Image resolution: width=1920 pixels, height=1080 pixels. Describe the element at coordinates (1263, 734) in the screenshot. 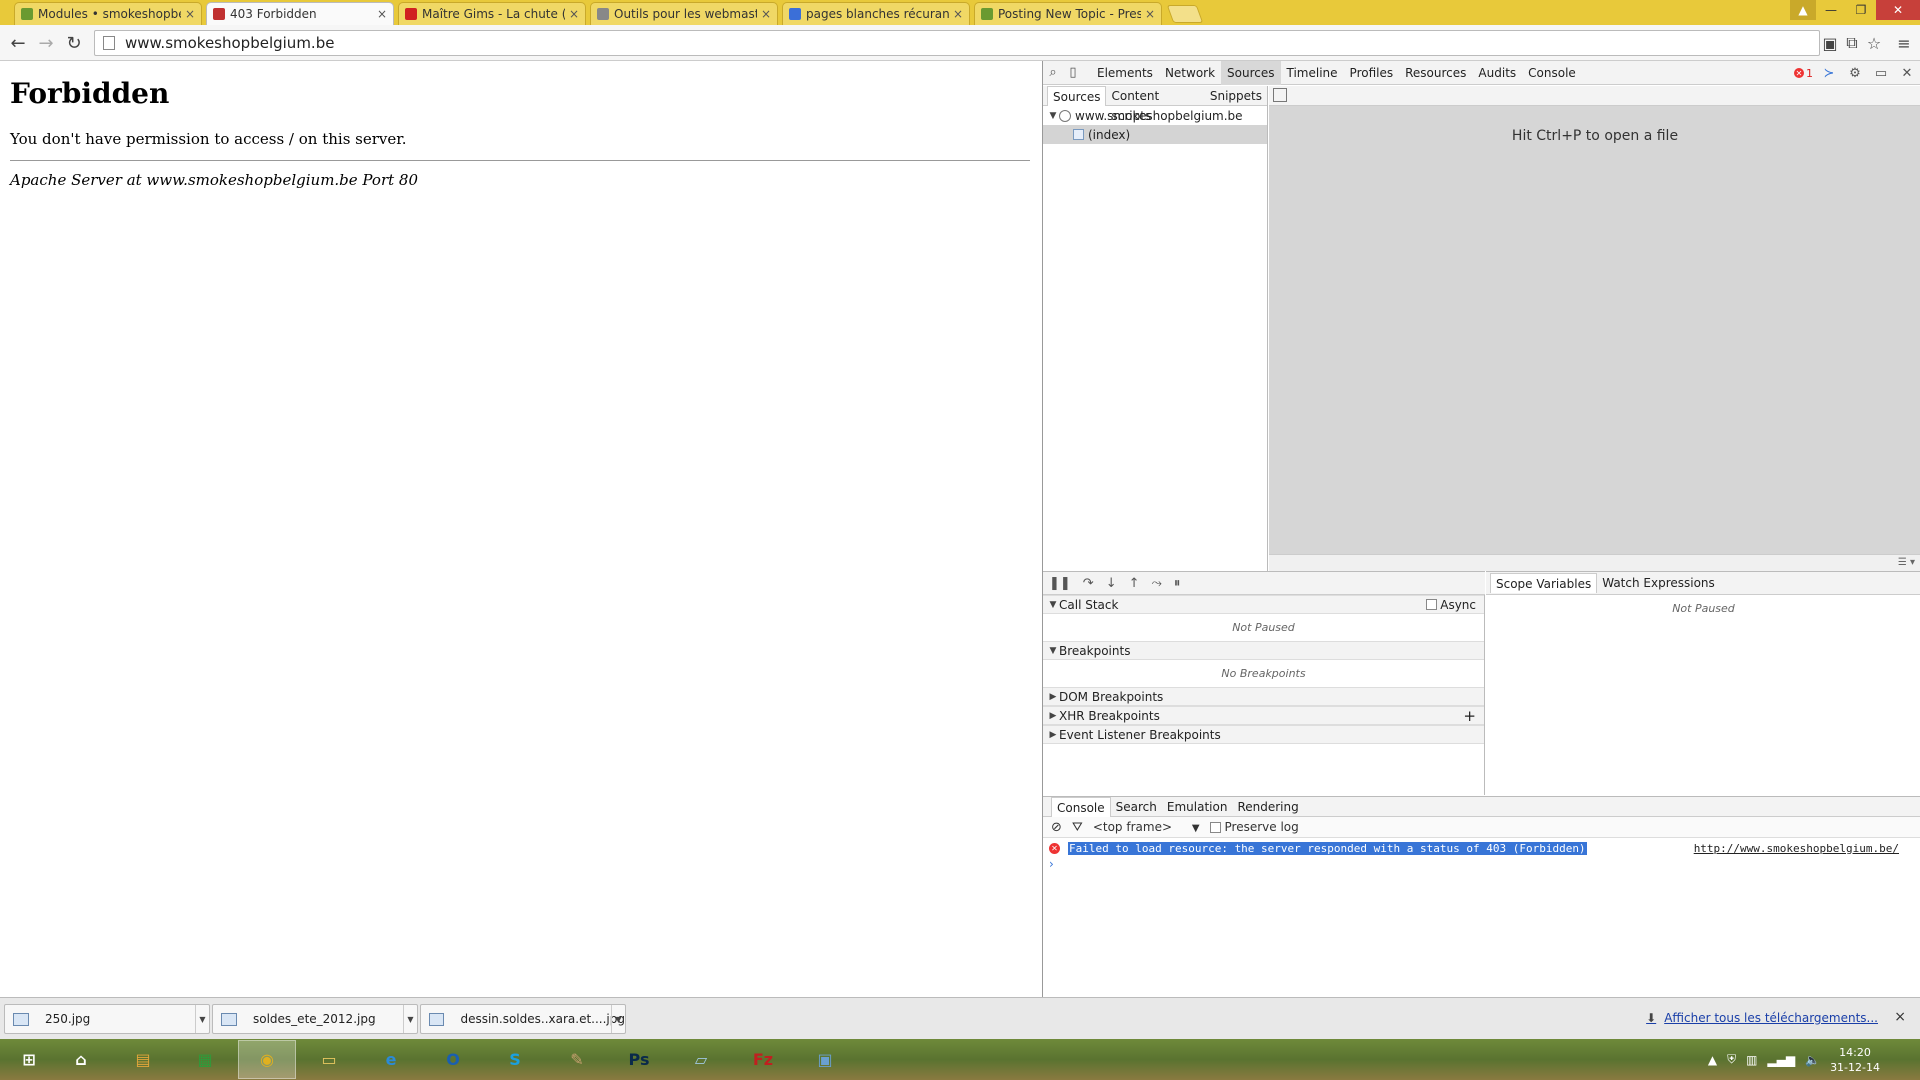

I see `event-listener-breakpoints-header: ▶ Event Listener Breakpoints` at that location.